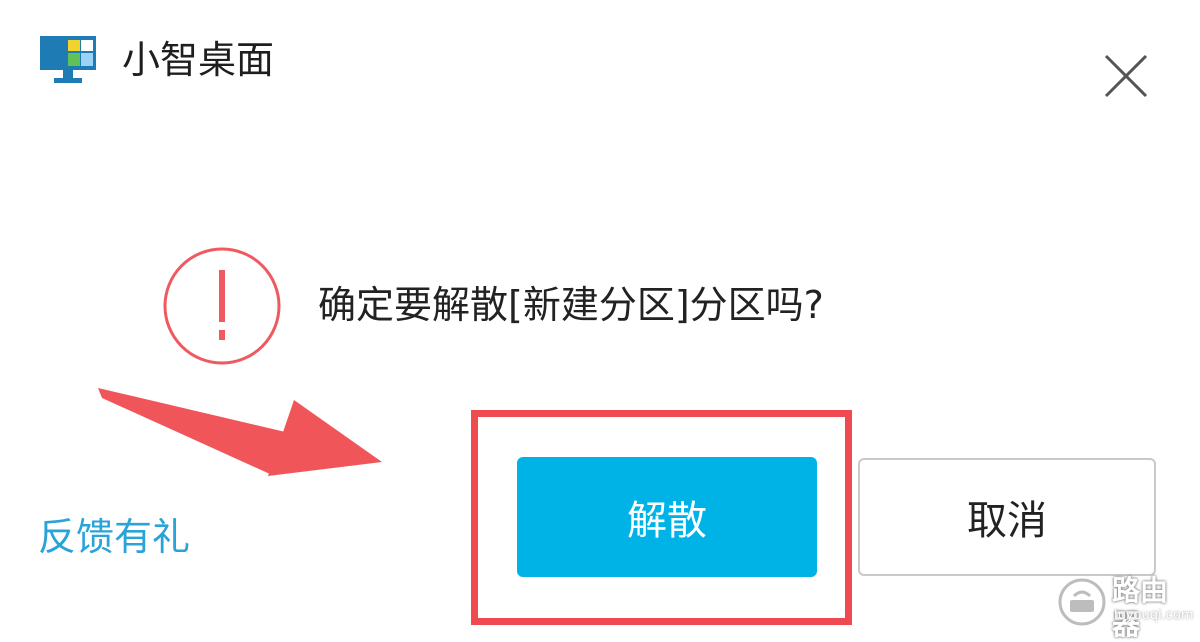  I want to click on cancel-button: 取消, so click(1007, 517).